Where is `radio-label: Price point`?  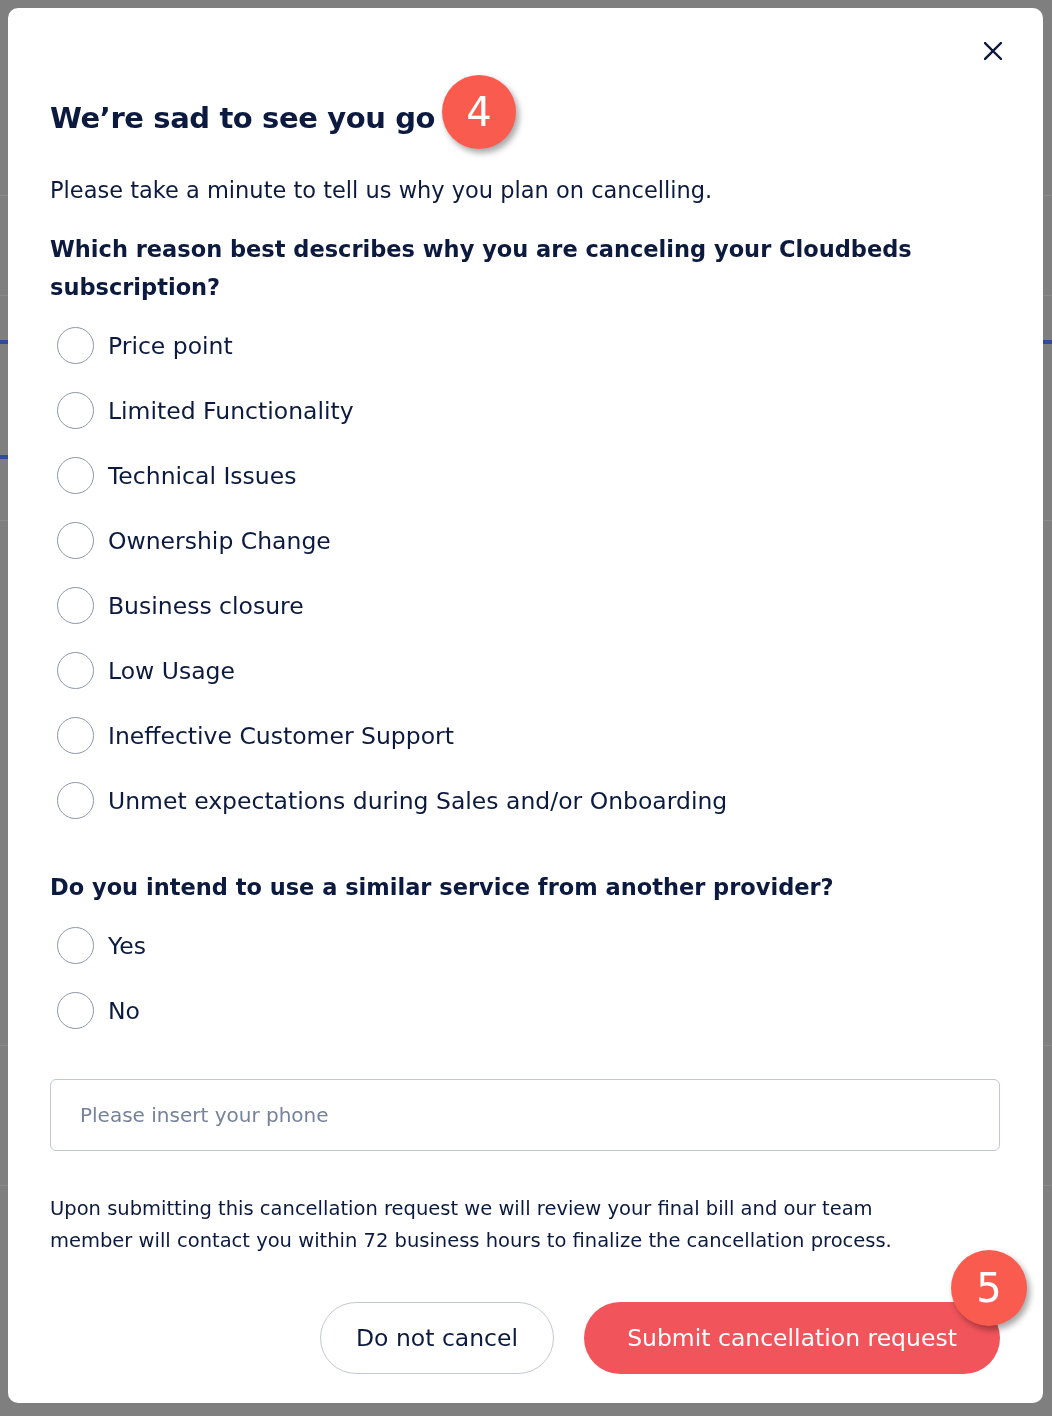 radio-label: Price point is located at coordinates (170, 345).